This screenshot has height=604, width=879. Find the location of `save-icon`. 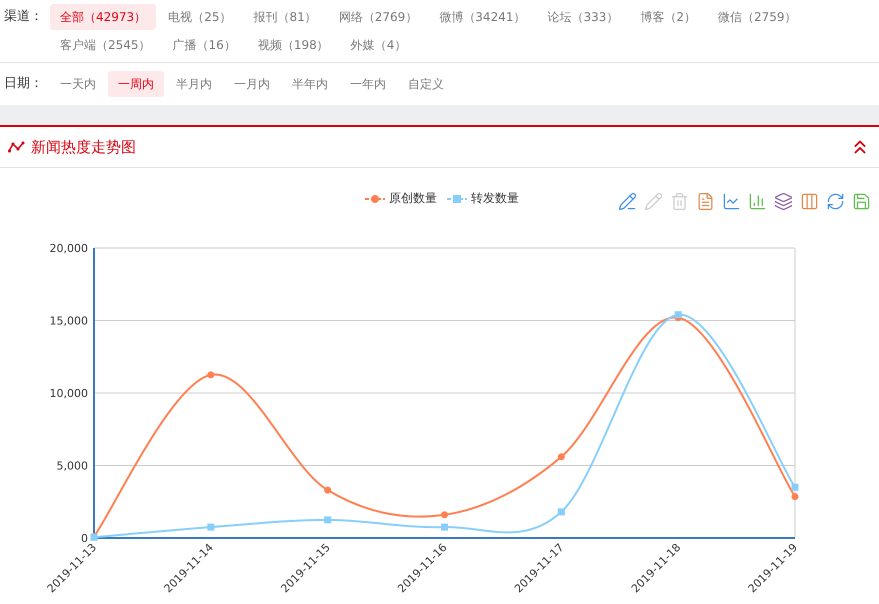

save-icon is located at coordinates (861, 201).